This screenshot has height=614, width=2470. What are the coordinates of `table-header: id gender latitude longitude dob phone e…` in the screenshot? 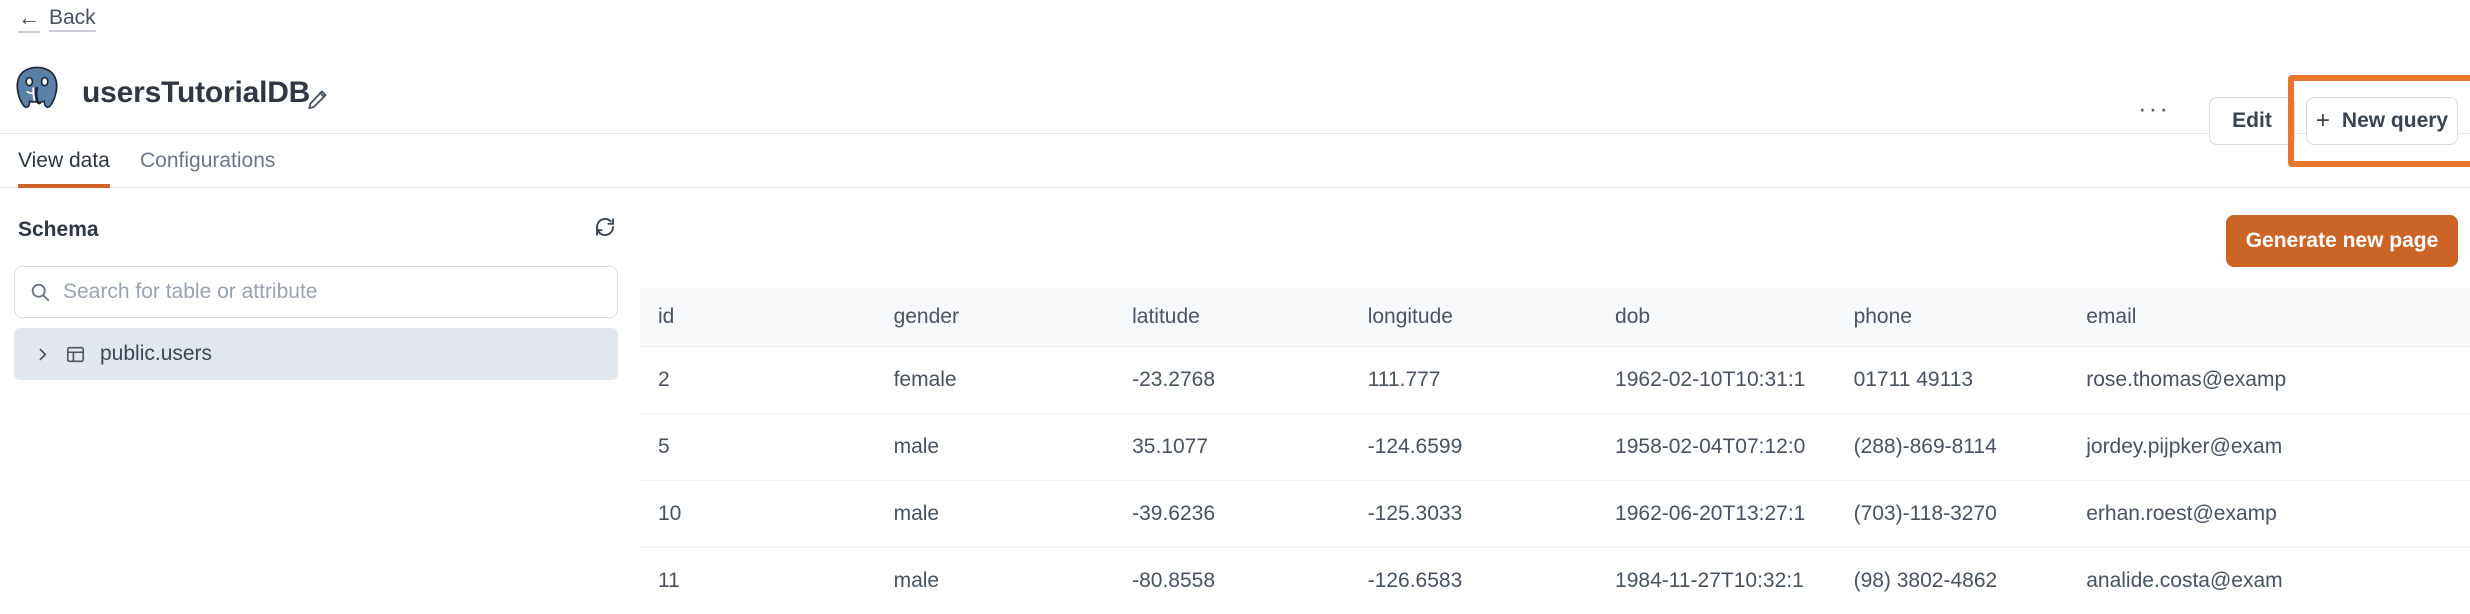 It's located at (1555, 317).